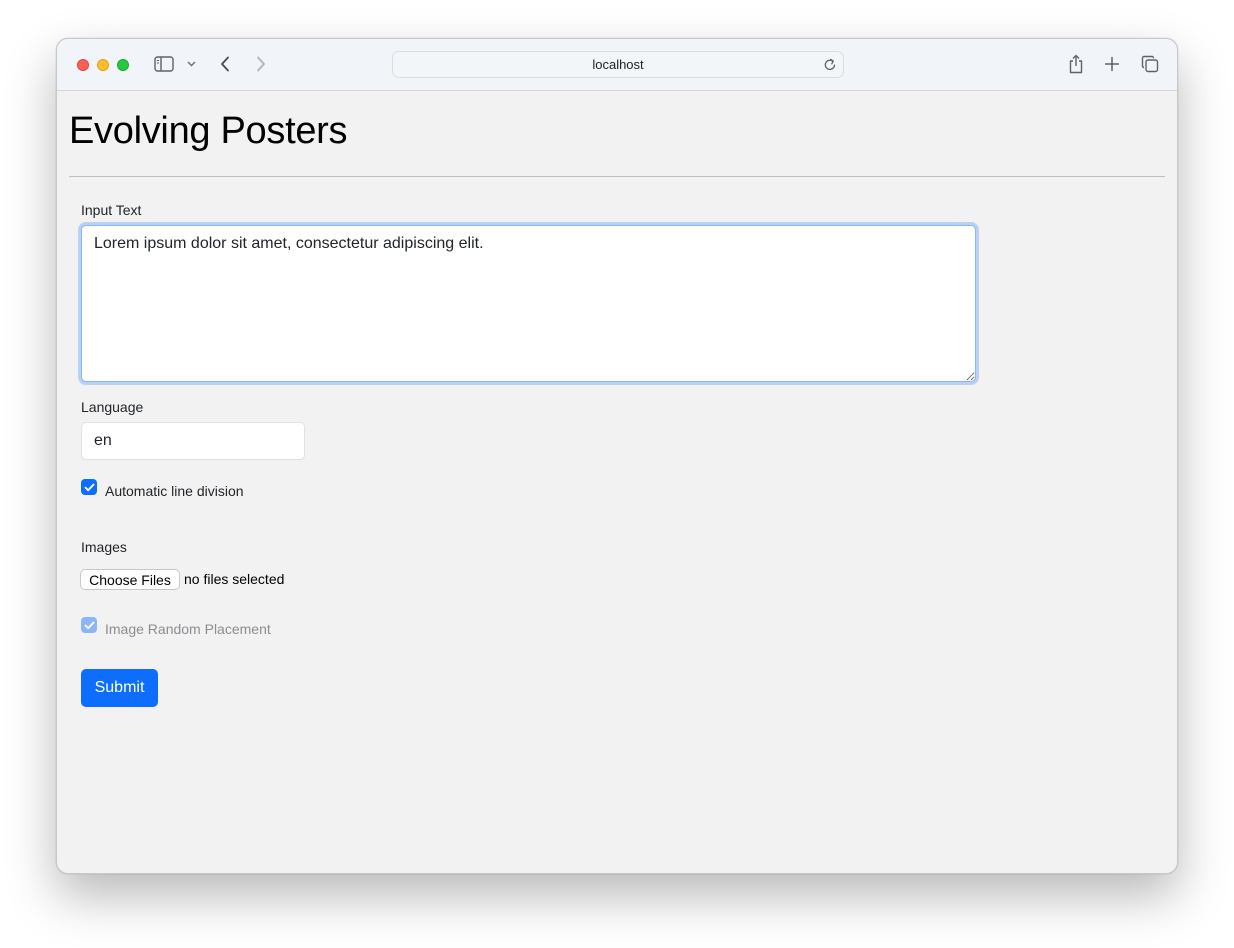  Describe the element at coordinates (1076, 64) in the screenshot. I see `share-icon` at that location.